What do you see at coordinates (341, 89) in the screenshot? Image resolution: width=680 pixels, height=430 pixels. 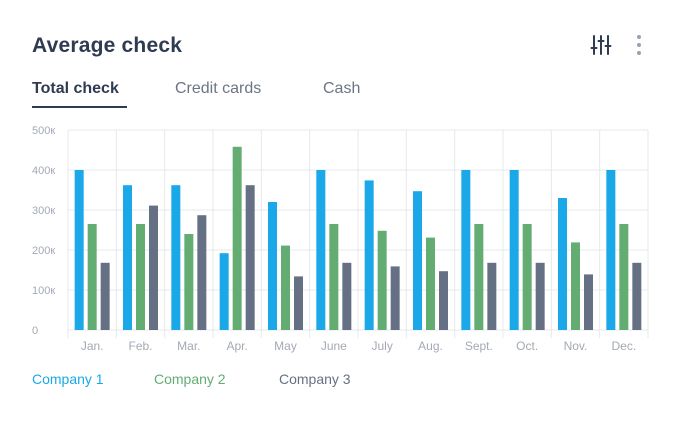 I see `tab-cash: Cash` at bounding box center [341, 89].